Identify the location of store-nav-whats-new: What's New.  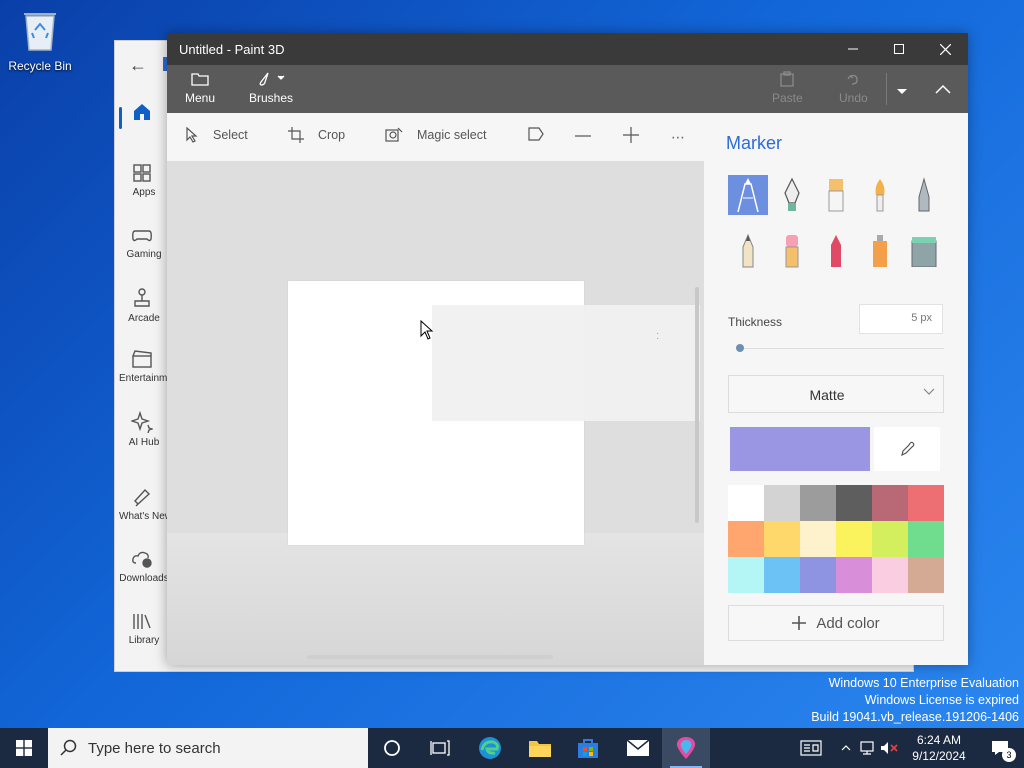
(142, 510).